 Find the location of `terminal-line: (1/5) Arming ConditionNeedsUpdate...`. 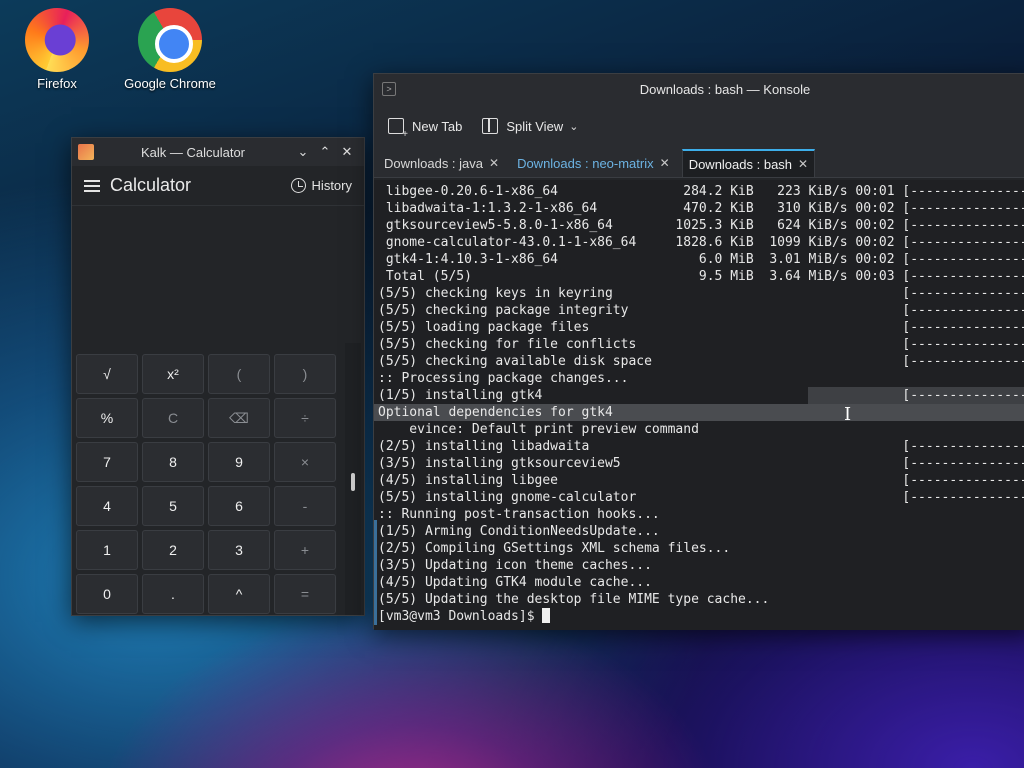

terminal-line: (1/5) Arming ConditionNeedsUpdate... is located at coordinates (519, 531).